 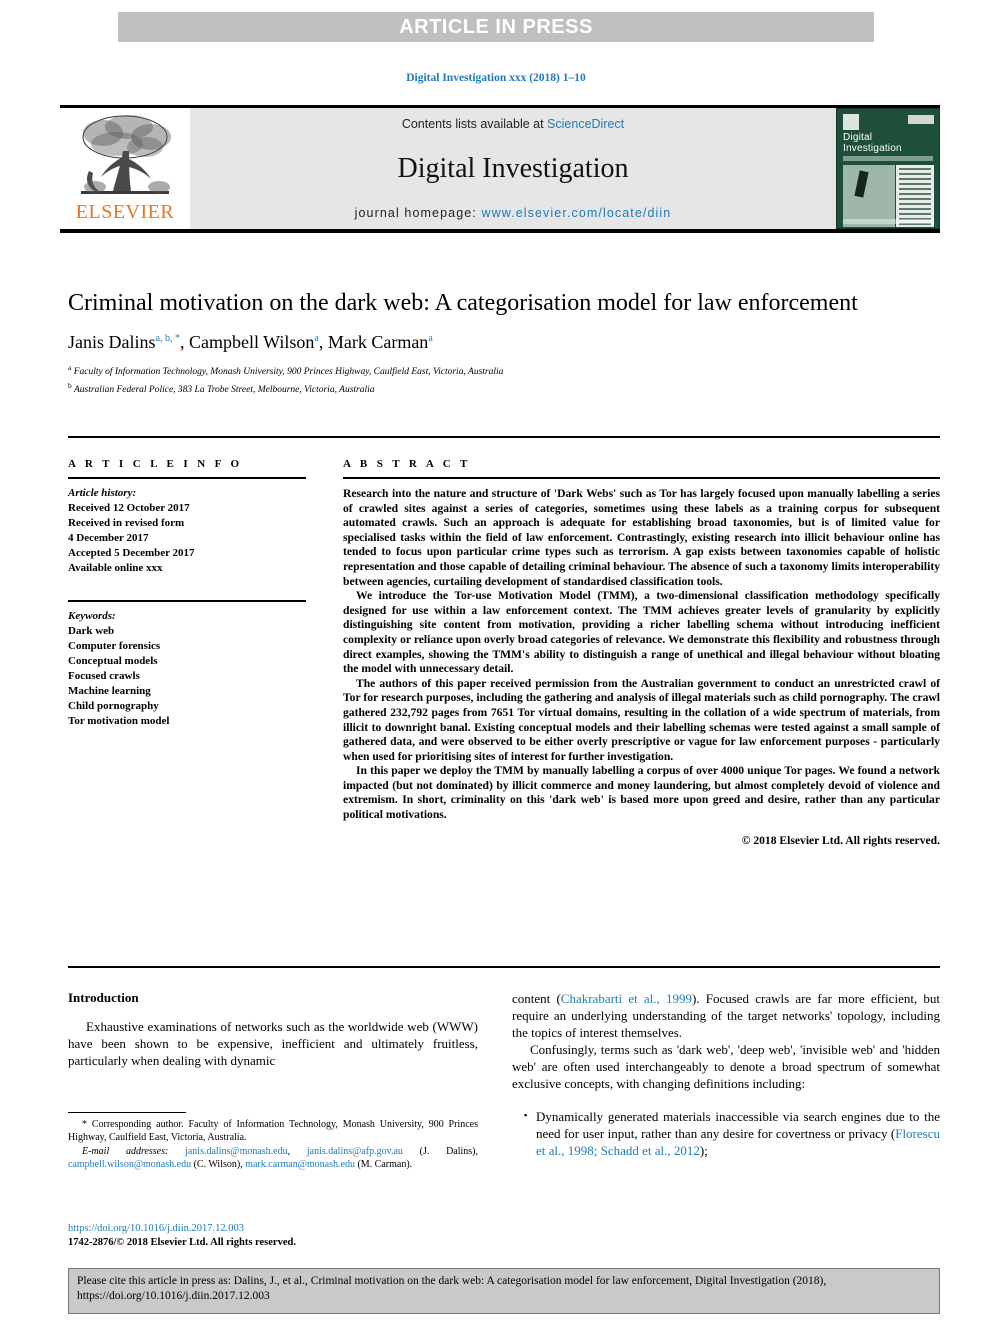 I want to click on article-history-item: 4 December 2017, so click(x=108, y=538).